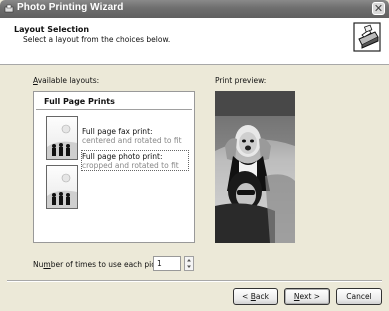  Describe the element at coordinates (130, 165) in the screenshot. I see `layout-item-desc: cropped and rotated to fit` at that location.